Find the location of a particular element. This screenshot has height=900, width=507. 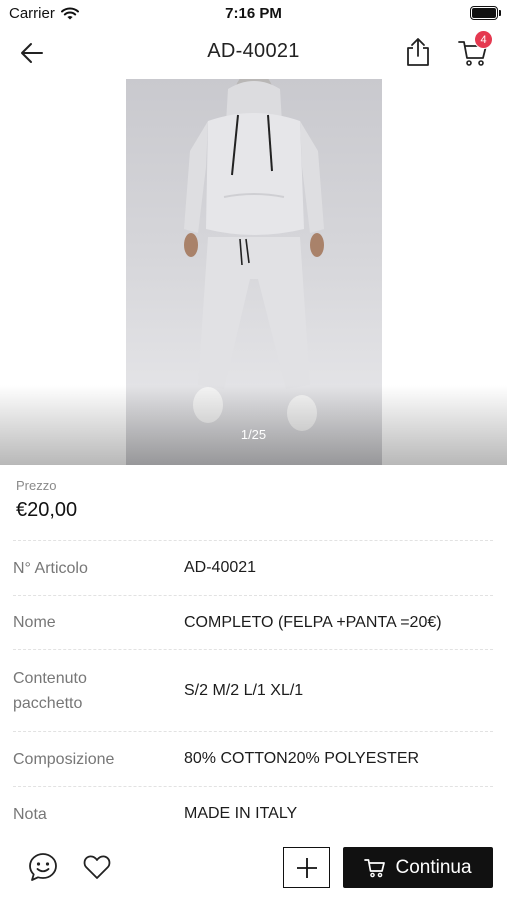

image-shade is located at coordinates (253, 425).